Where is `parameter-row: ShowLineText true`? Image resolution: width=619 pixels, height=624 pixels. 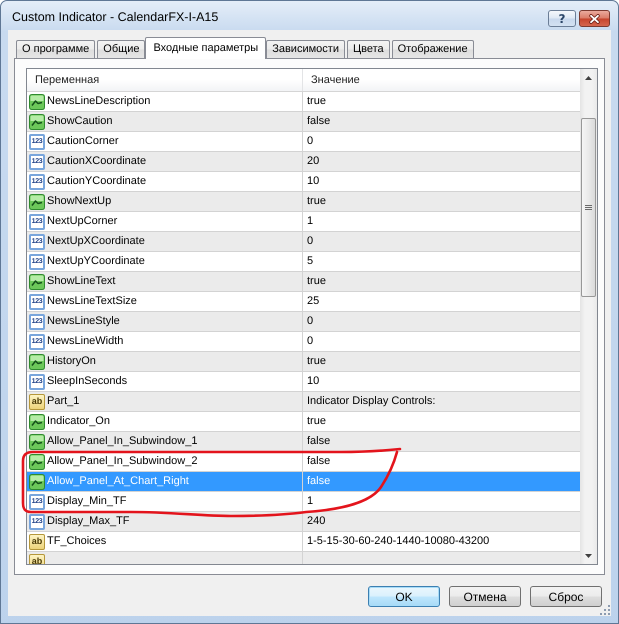
parameter-row: ShowLineText true is located at coordinates (303, 282).